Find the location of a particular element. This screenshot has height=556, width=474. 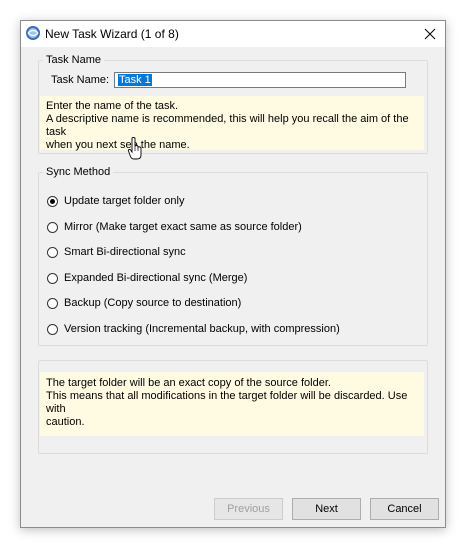

radio-label: Backup (Copy source to destination) is located at coordinates (153, 303).